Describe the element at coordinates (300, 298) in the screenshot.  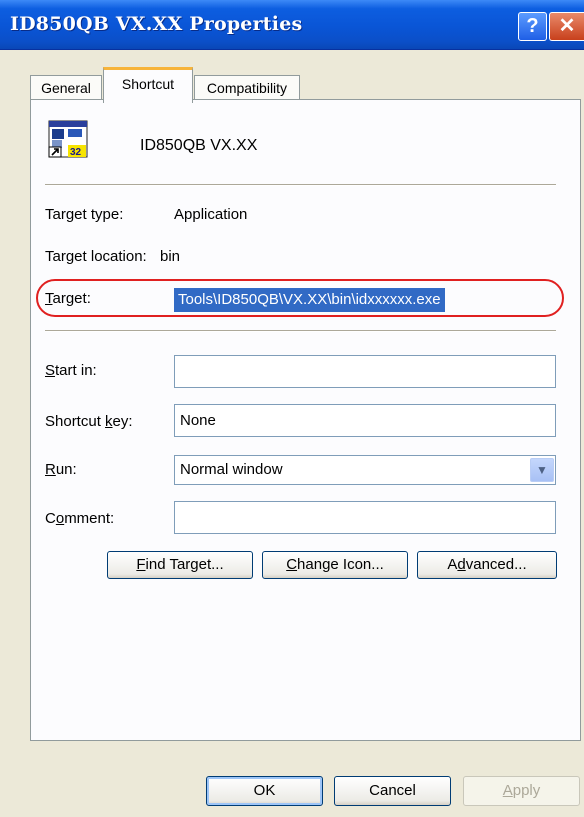
I see `annotation-highlight` at that location.